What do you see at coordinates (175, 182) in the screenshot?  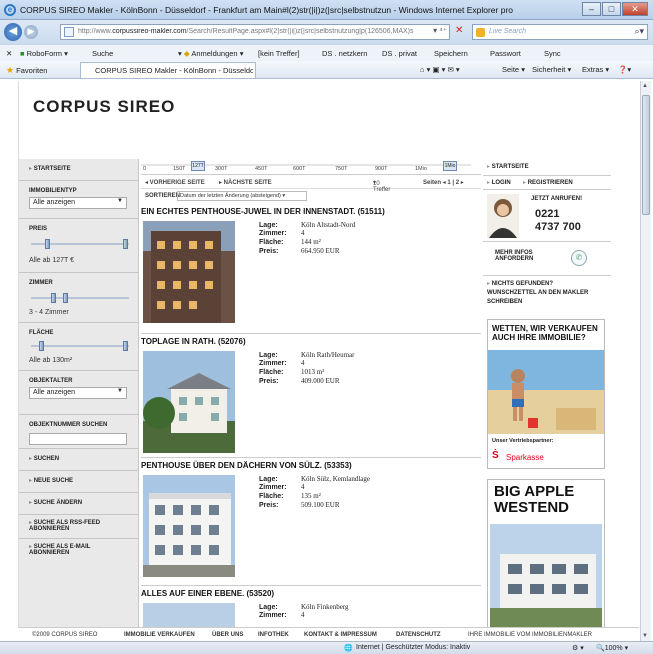 I see `previous-page-link: ◂ VORHERIGE SEITE` at bounding box center [175, 182].